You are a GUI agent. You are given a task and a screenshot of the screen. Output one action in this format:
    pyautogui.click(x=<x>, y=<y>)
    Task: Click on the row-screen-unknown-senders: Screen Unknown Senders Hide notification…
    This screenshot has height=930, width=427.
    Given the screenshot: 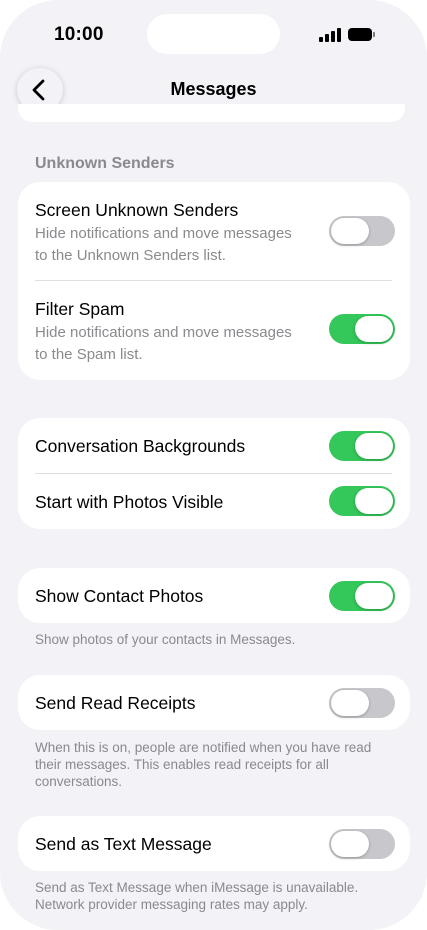 What is the action you would take?
    pyautogui.click(x=214, y=231)
    